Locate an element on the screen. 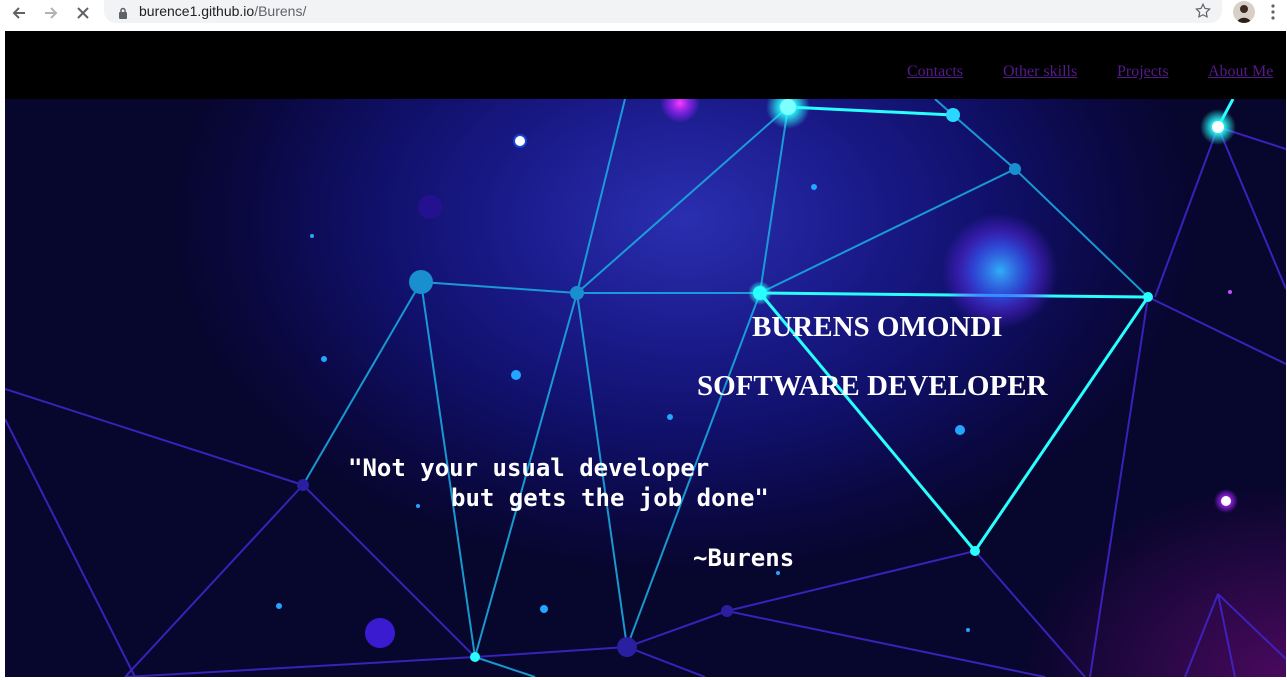 This screenshot has width=1287, height=680. bookmark-star-icon is located at coordinates (1203, 13).